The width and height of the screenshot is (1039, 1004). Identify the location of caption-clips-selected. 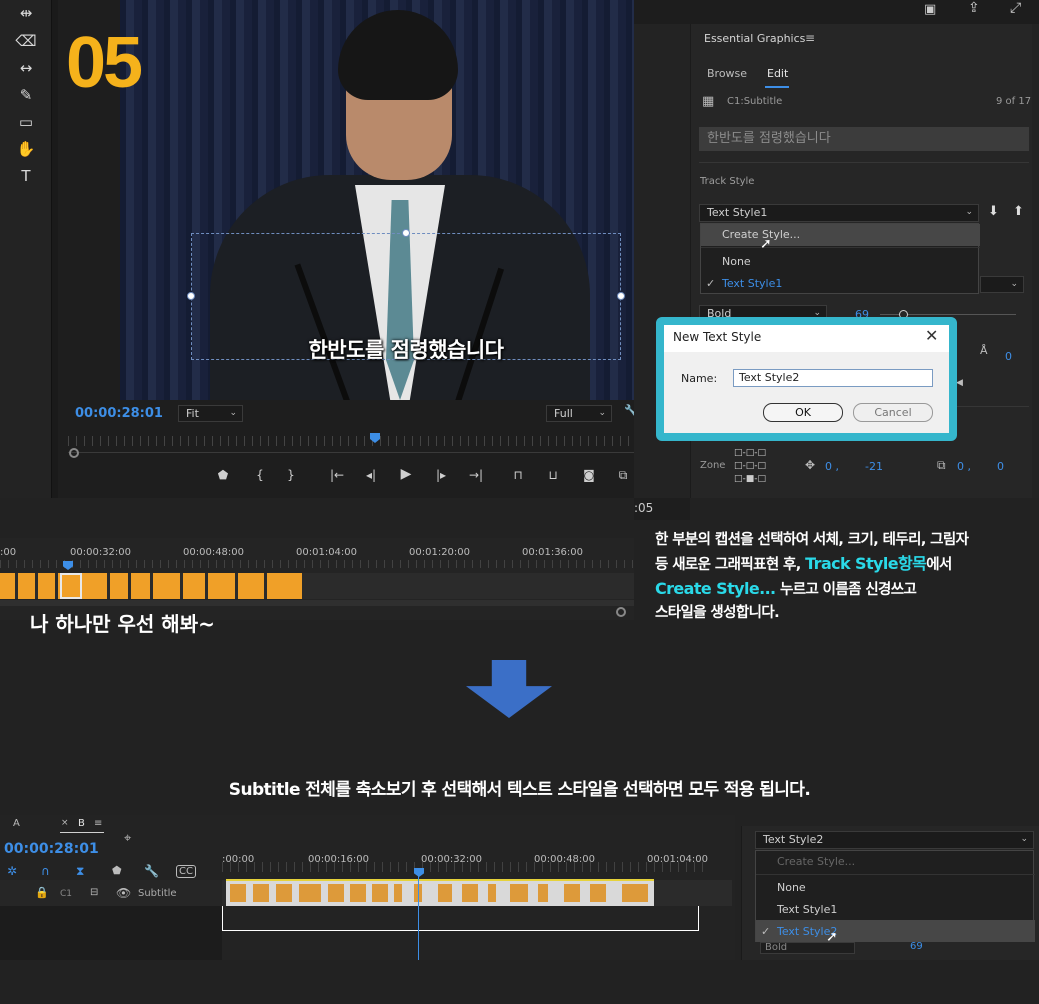
(440, 893).